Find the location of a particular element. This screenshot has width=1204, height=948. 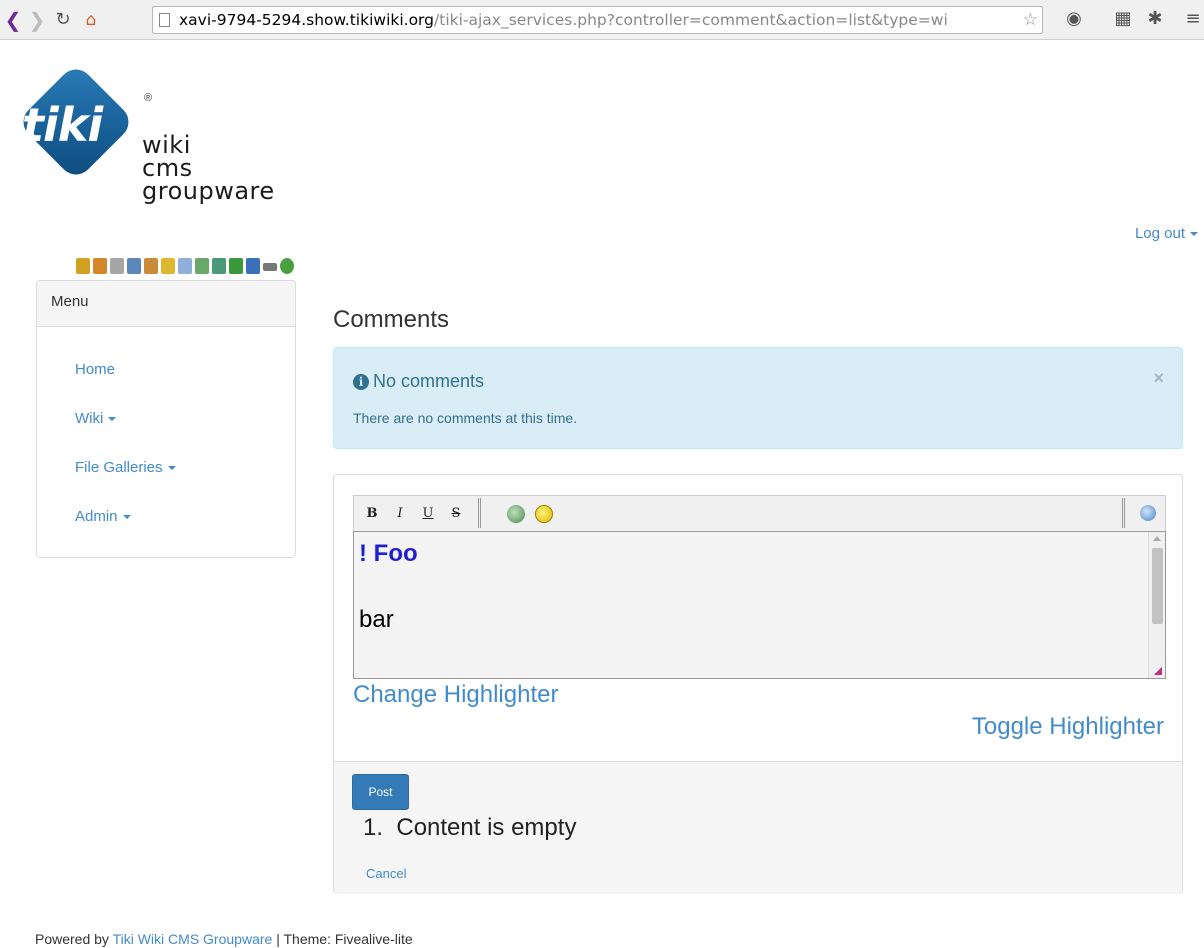

logo-mark-text: tiki is located at coordinates (62, 125).